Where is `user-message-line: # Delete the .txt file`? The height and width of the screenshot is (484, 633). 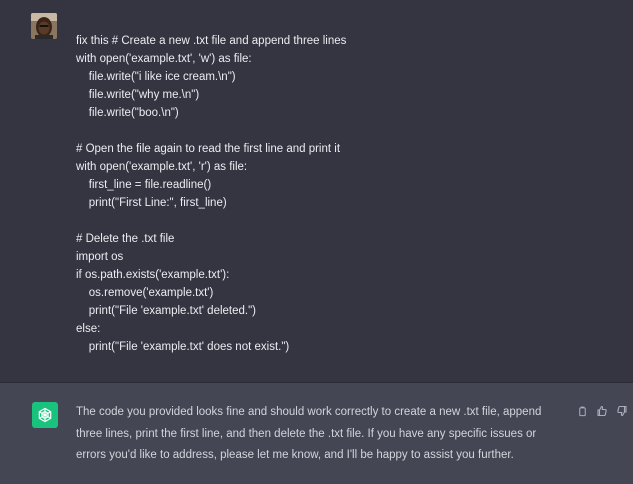
user-message-line: # Delete the .txt file is located at coordinates (125, 239).